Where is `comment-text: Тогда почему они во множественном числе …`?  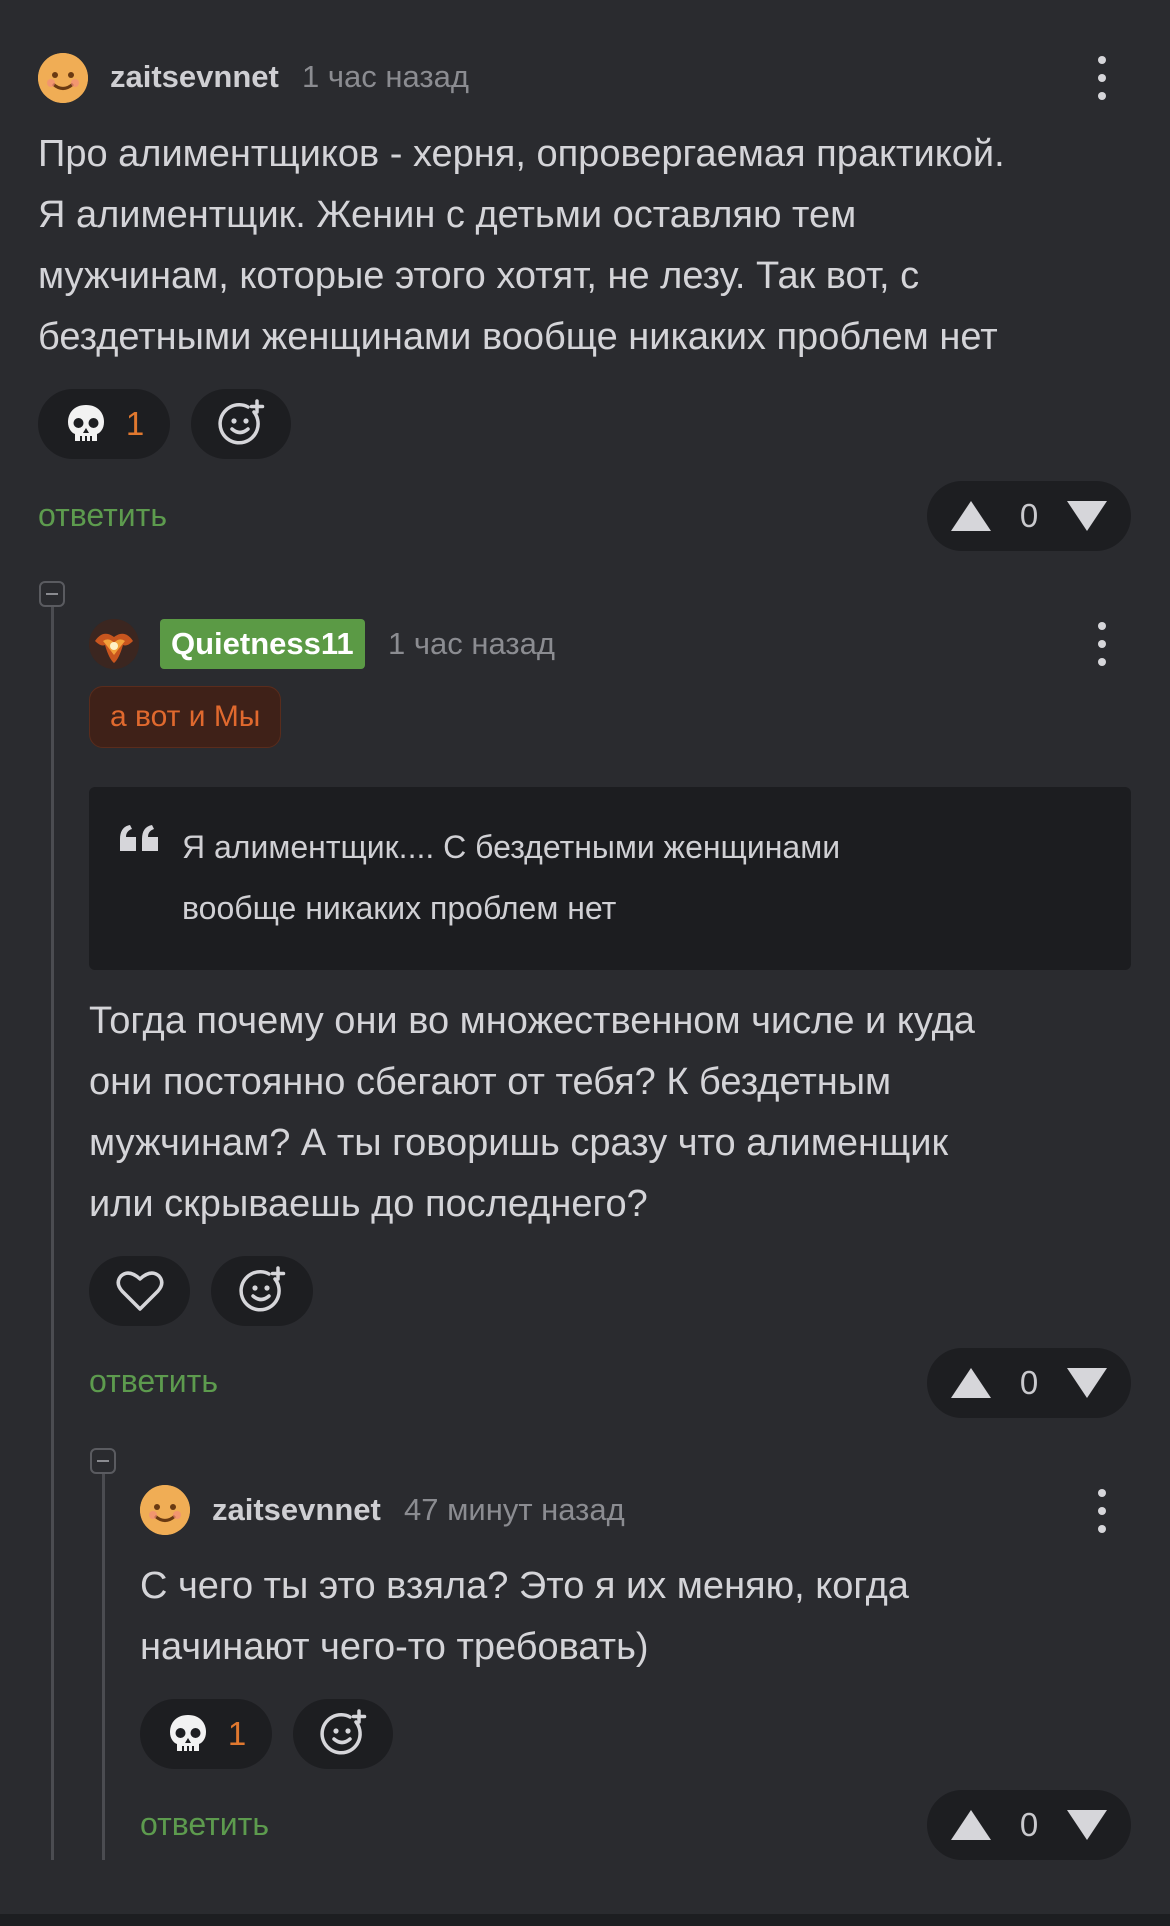 comment-text: Тогда почему они во множественном числе … is located at coordinates (532, 1112).